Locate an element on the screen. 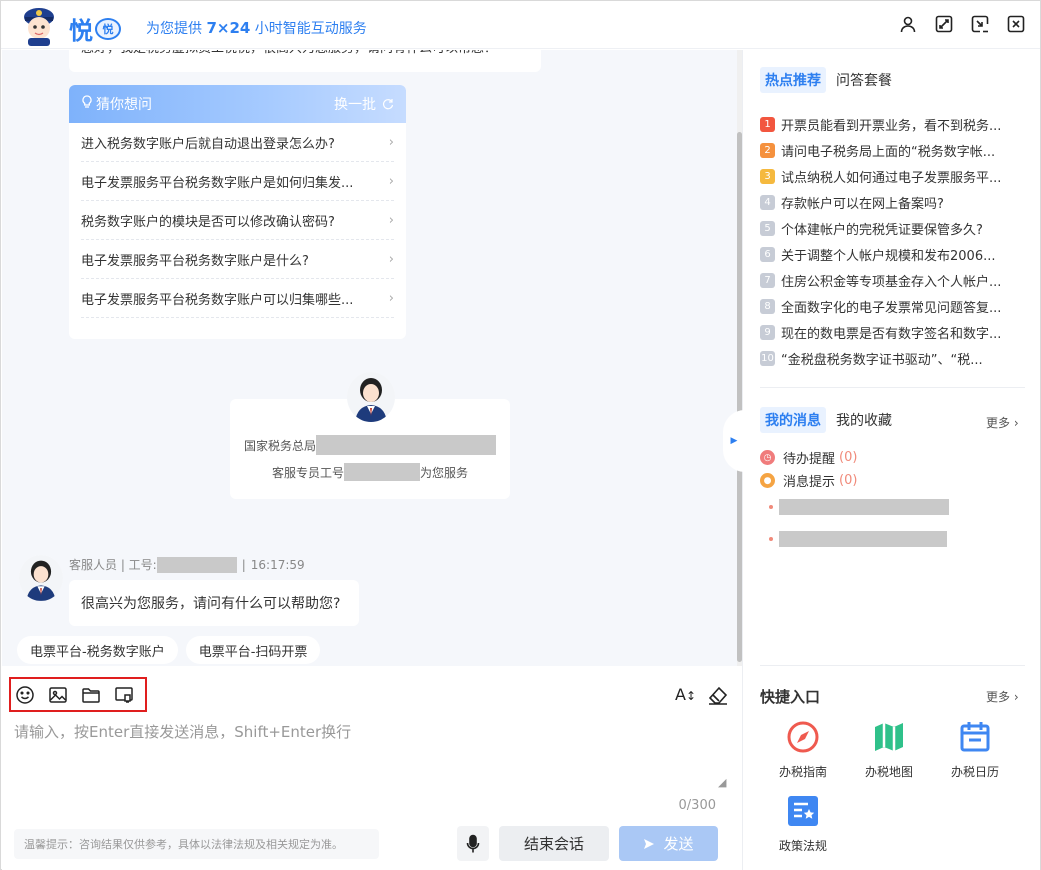 This screenshot has height=870, width=1041. voice-input-button is located at coordinates (473, 843).